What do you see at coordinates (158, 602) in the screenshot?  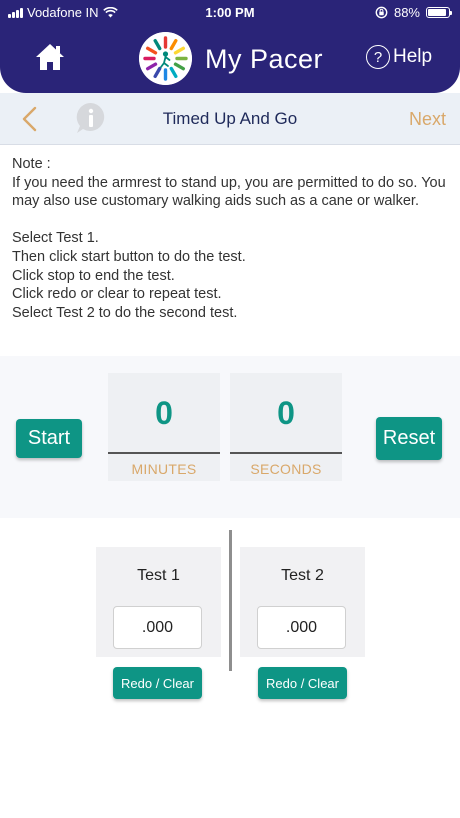 I see `test-1-card: Test 1` at bounding box center [158, 602].